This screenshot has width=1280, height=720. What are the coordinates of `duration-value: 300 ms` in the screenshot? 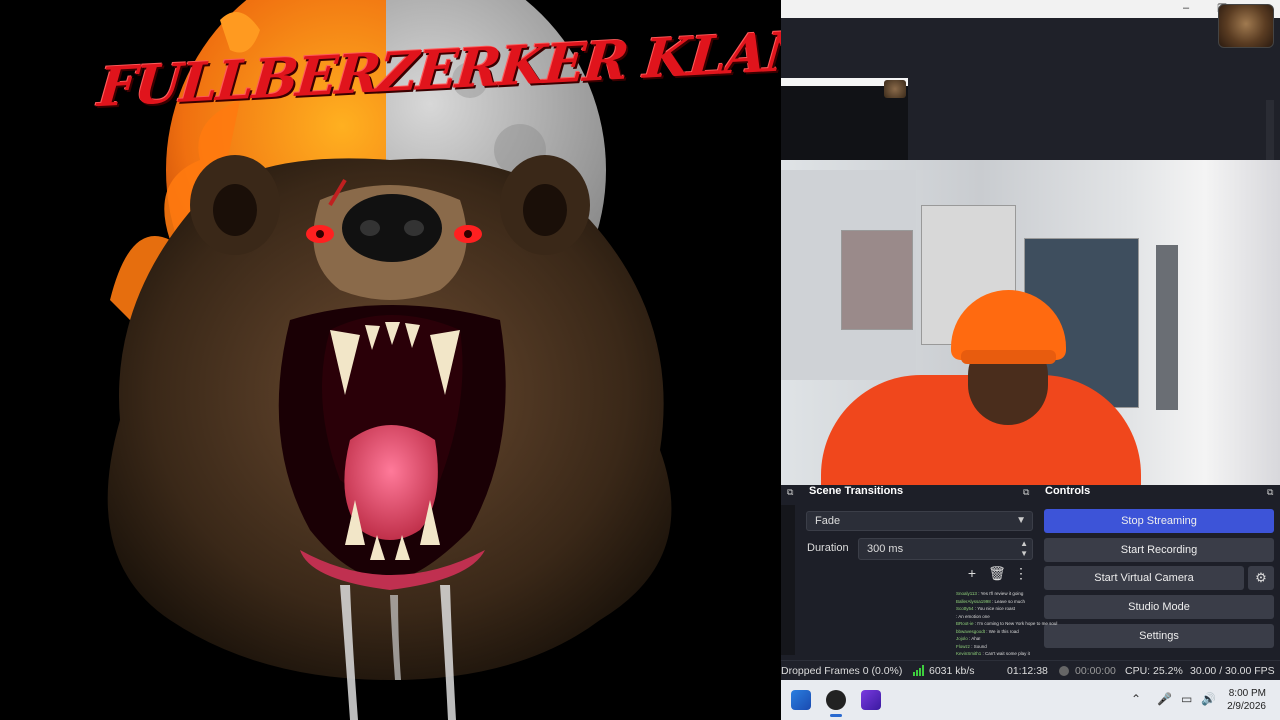 It's located at (885, 549).